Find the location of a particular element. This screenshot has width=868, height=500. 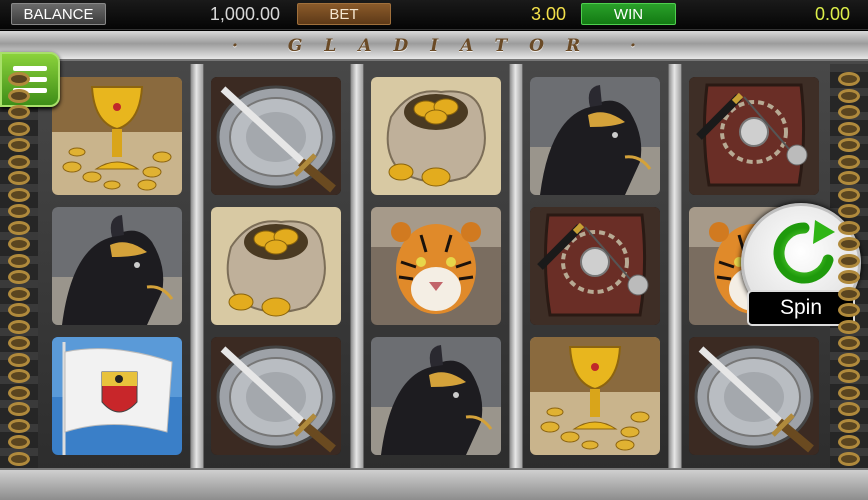

tiger-icon is located at coordinates (436, 266).